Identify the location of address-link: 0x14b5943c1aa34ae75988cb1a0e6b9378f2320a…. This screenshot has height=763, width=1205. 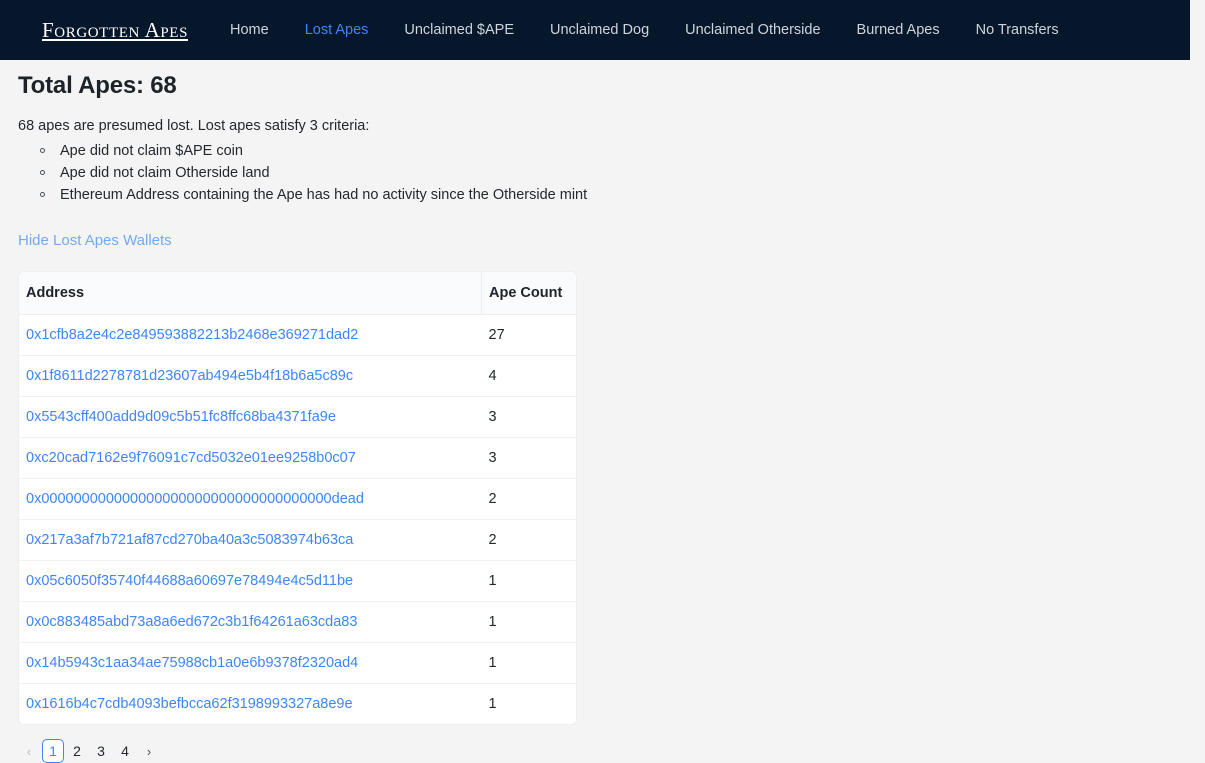
(192, 663).